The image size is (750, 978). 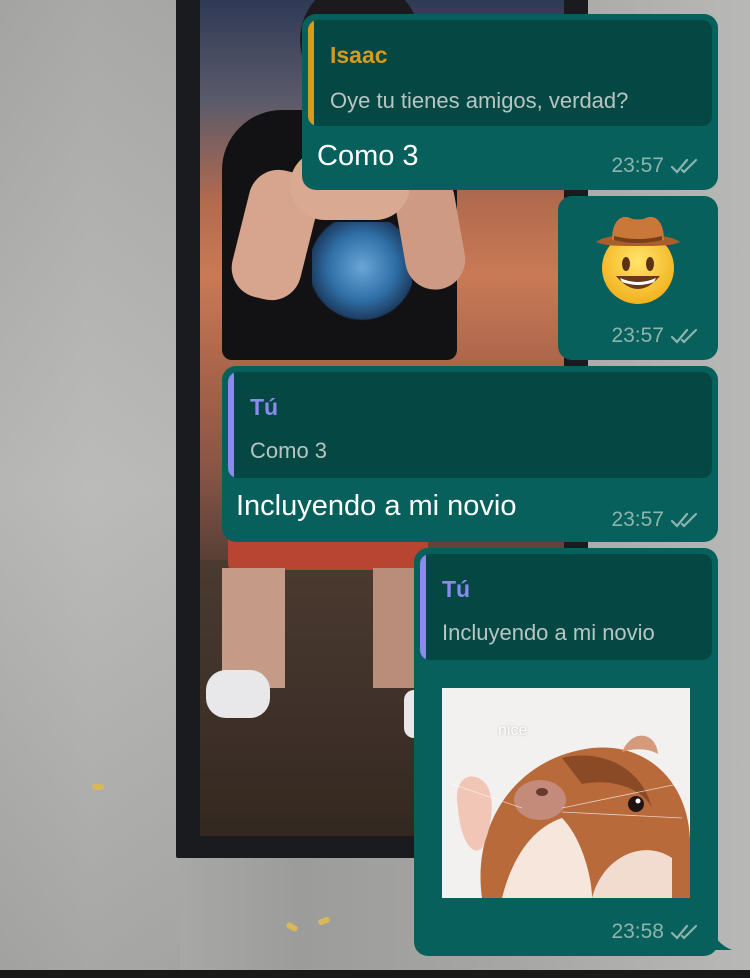 I want to click on reply-quote: Isaac Oye tu tienes amigos, verdad?, so click(x=510, y=73).